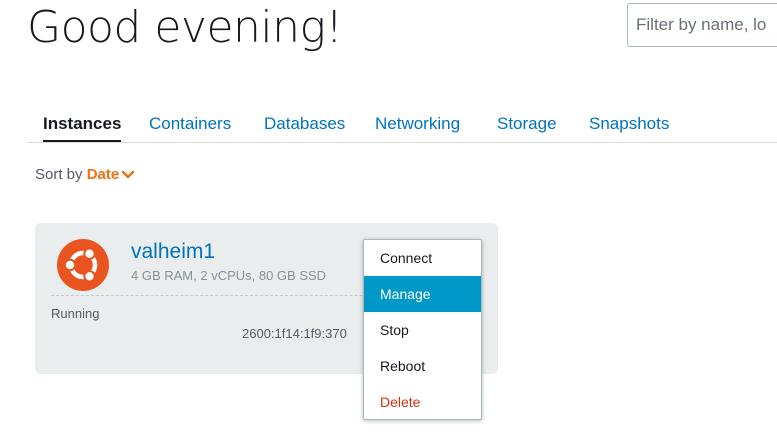 The height and width of the screenshot is (436, 777). Describe the element at coordinates (185, 27) in the screenshot. I see `page-greeting: Good evening!` at that location.